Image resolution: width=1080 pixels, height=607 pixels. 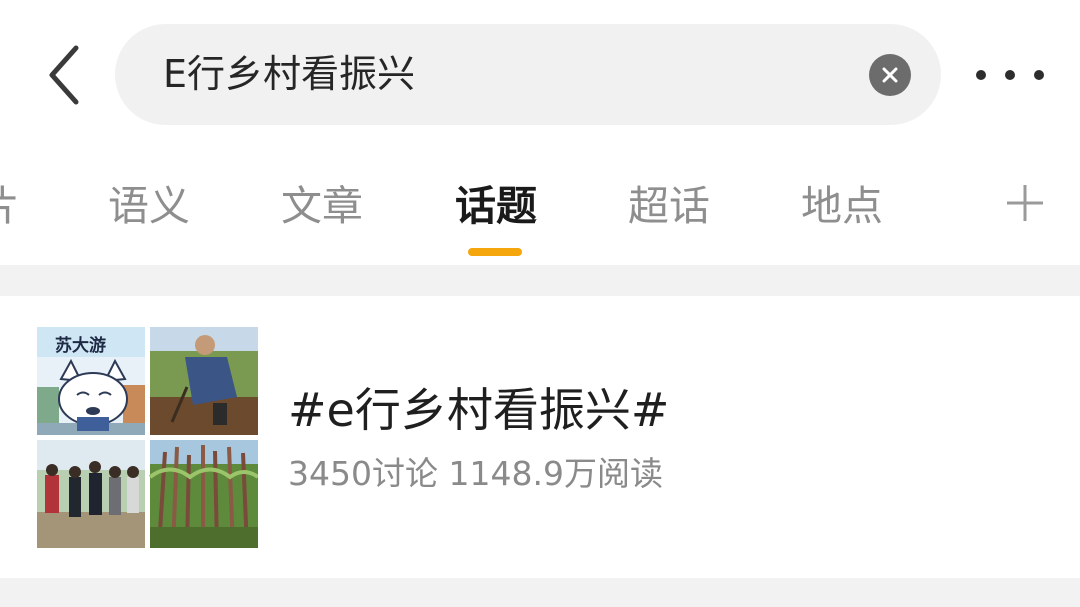 I want to click on back-button, so click(x=64, y=75).